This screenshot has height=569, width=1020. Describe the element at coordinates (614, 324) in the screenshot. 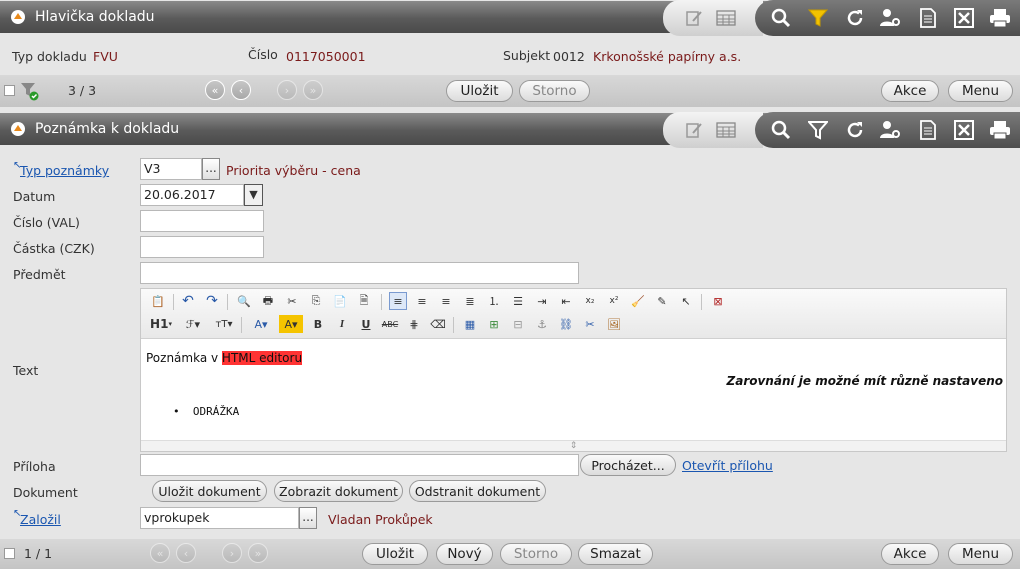

I see `insert-image-icon: 🖼` at that location.